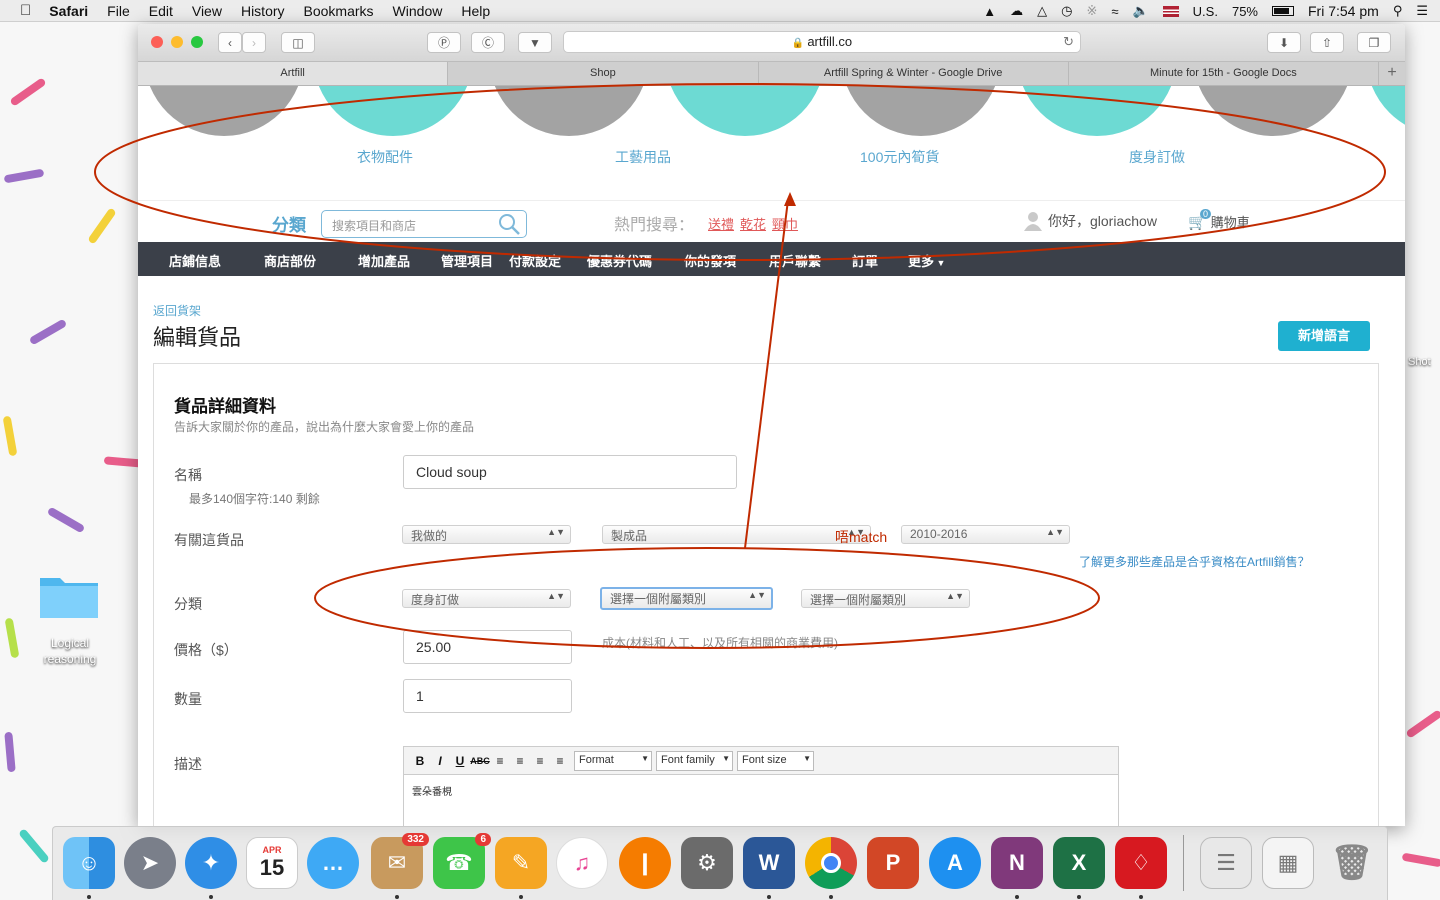  What do you see at coordinates (290, 260) in the screenshot?
I see `nav-shop-sections: 商店部份` at bounding box center [290, 260].